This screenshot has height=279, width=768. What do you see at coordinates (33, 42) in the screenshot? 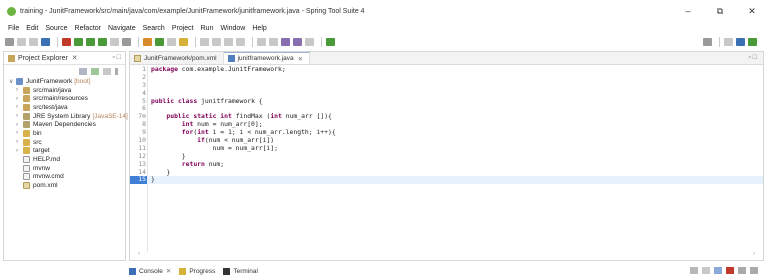
I see `save-all-icon` at bounding box center [33, 42].